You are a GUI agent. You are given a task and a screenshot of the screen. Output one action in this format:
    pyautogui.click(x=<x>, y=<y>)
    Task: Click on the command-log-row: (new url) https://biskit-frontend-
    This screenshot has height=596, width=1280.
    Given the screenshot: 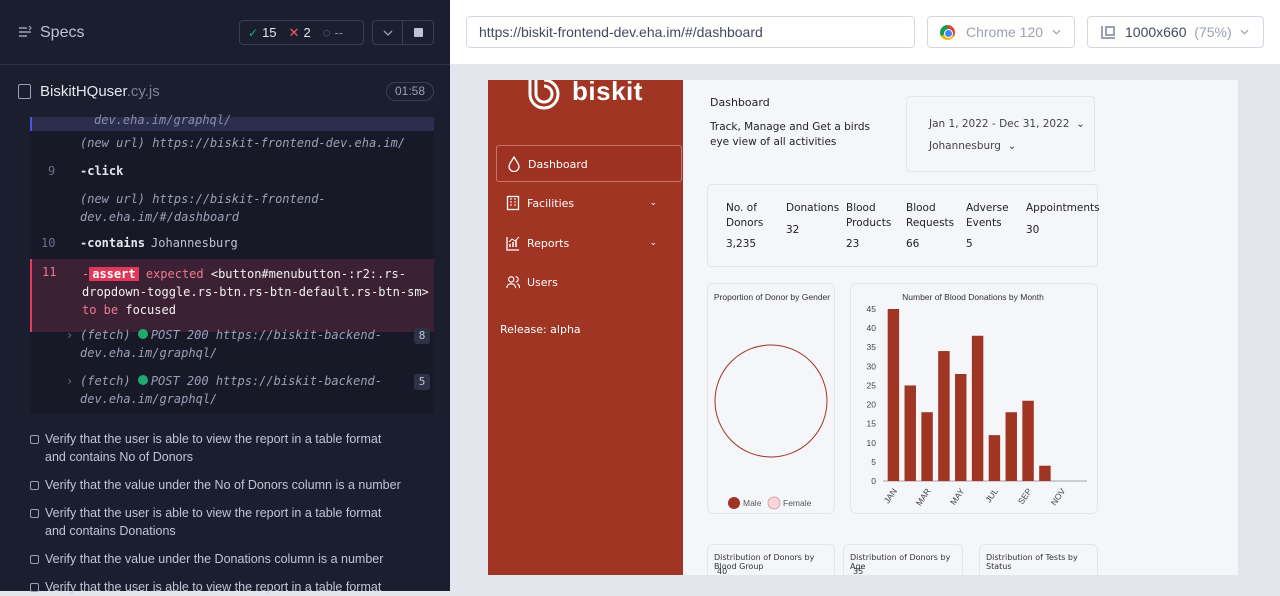 What is the action you would take?
    pyautogui.click(x=203, y=199)
    